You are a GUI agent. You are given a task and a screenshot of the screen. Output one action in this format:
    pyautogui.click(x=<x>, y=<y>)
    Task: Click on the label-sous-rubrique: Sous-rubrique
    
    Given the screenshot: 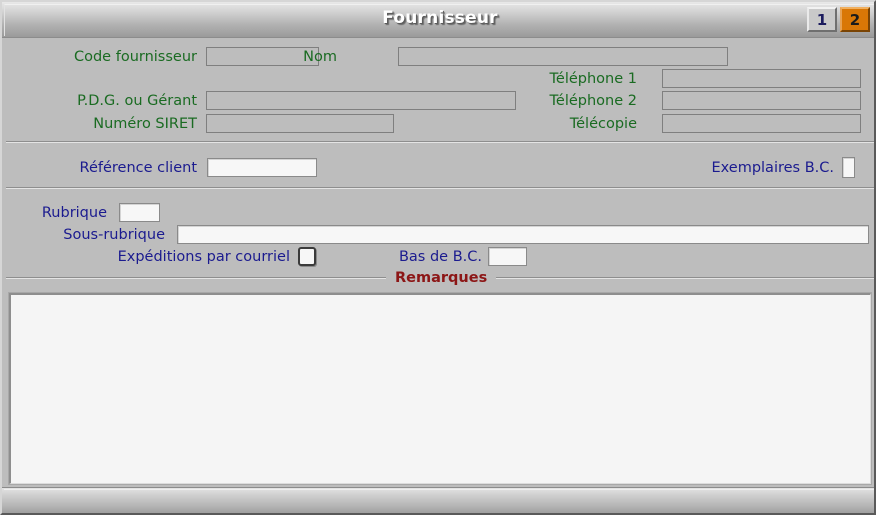 What is the action you would take?
    pyautogui.click(x=114, y=235)
    